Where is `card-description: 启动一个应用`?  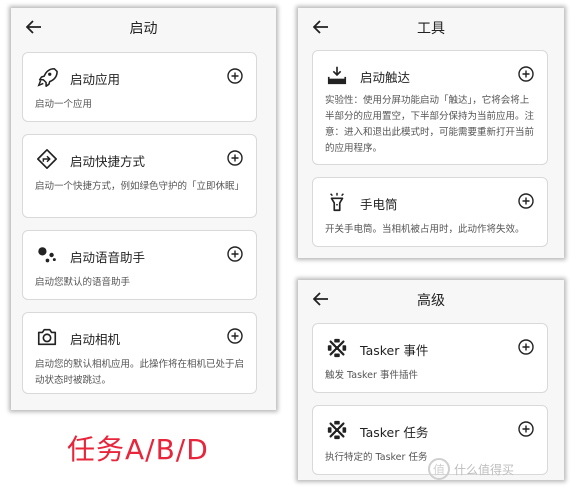
card-description: 启动一个应用 is located at coordinates (64, 104).